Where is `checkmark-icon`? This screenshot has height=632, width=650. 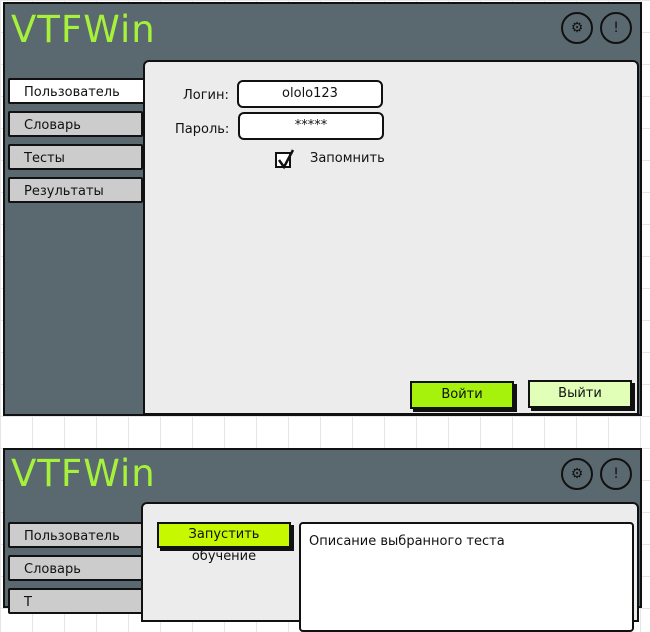
checkmark-icon is located at coordinates (286, 159).